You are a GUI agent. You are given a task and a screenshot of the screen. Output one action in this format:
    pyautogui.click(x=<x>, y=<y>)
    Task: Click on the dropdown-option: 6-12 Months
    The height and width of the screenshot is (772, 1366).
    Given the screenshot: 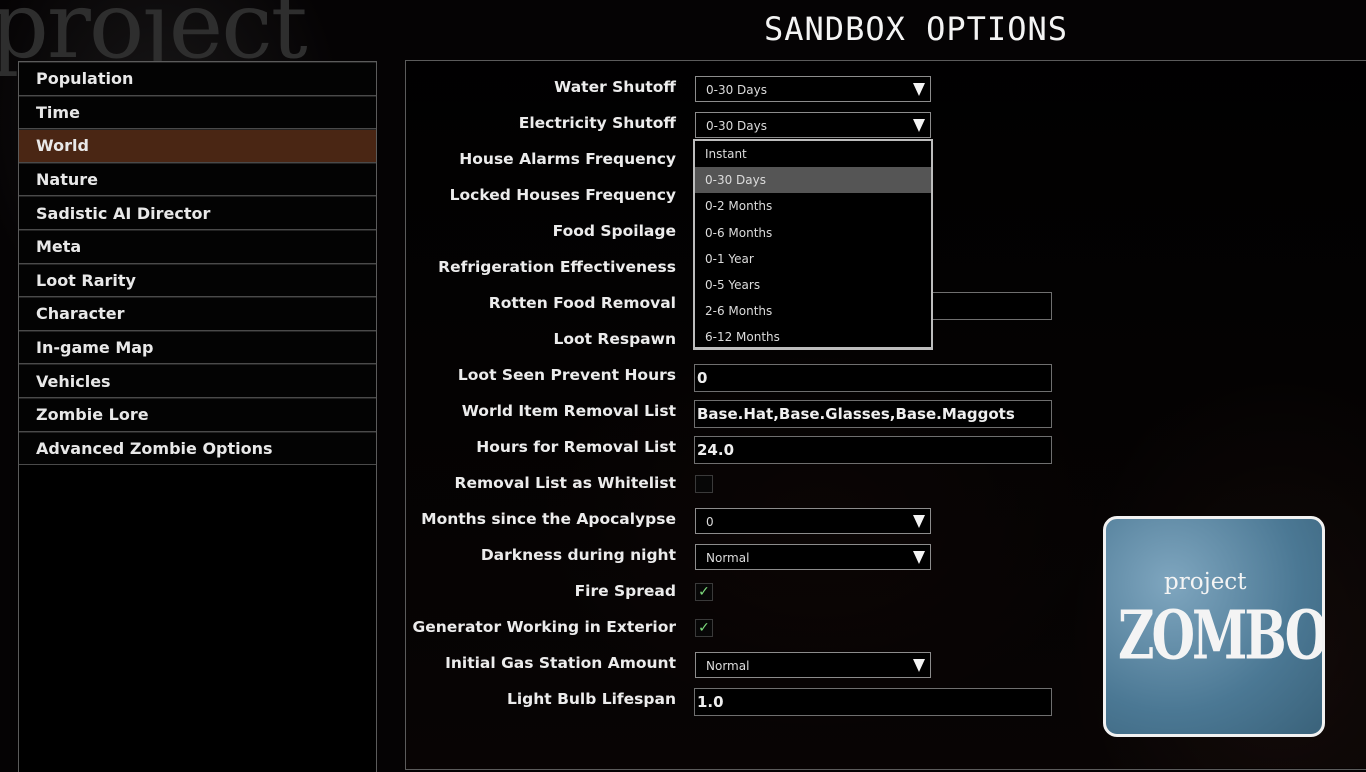 What is the action you would take?
    pyautogui.click(x=813, y=337)
    